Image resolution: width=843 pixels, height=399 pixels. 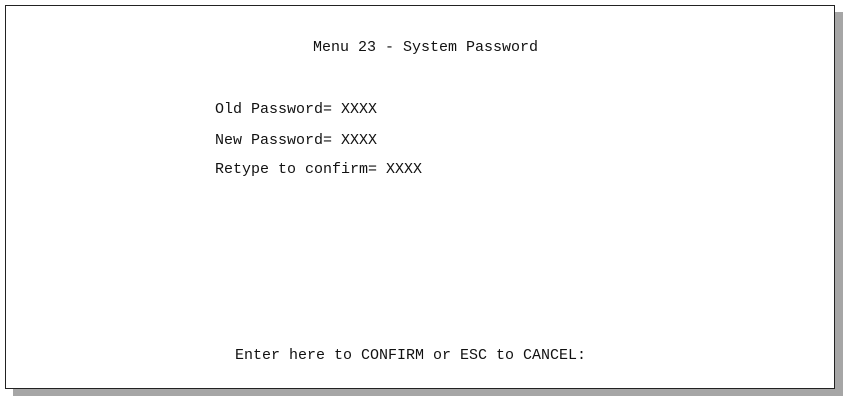 I want to click on new-password-row: New Password= XXXX, so click(x=296, y=141).